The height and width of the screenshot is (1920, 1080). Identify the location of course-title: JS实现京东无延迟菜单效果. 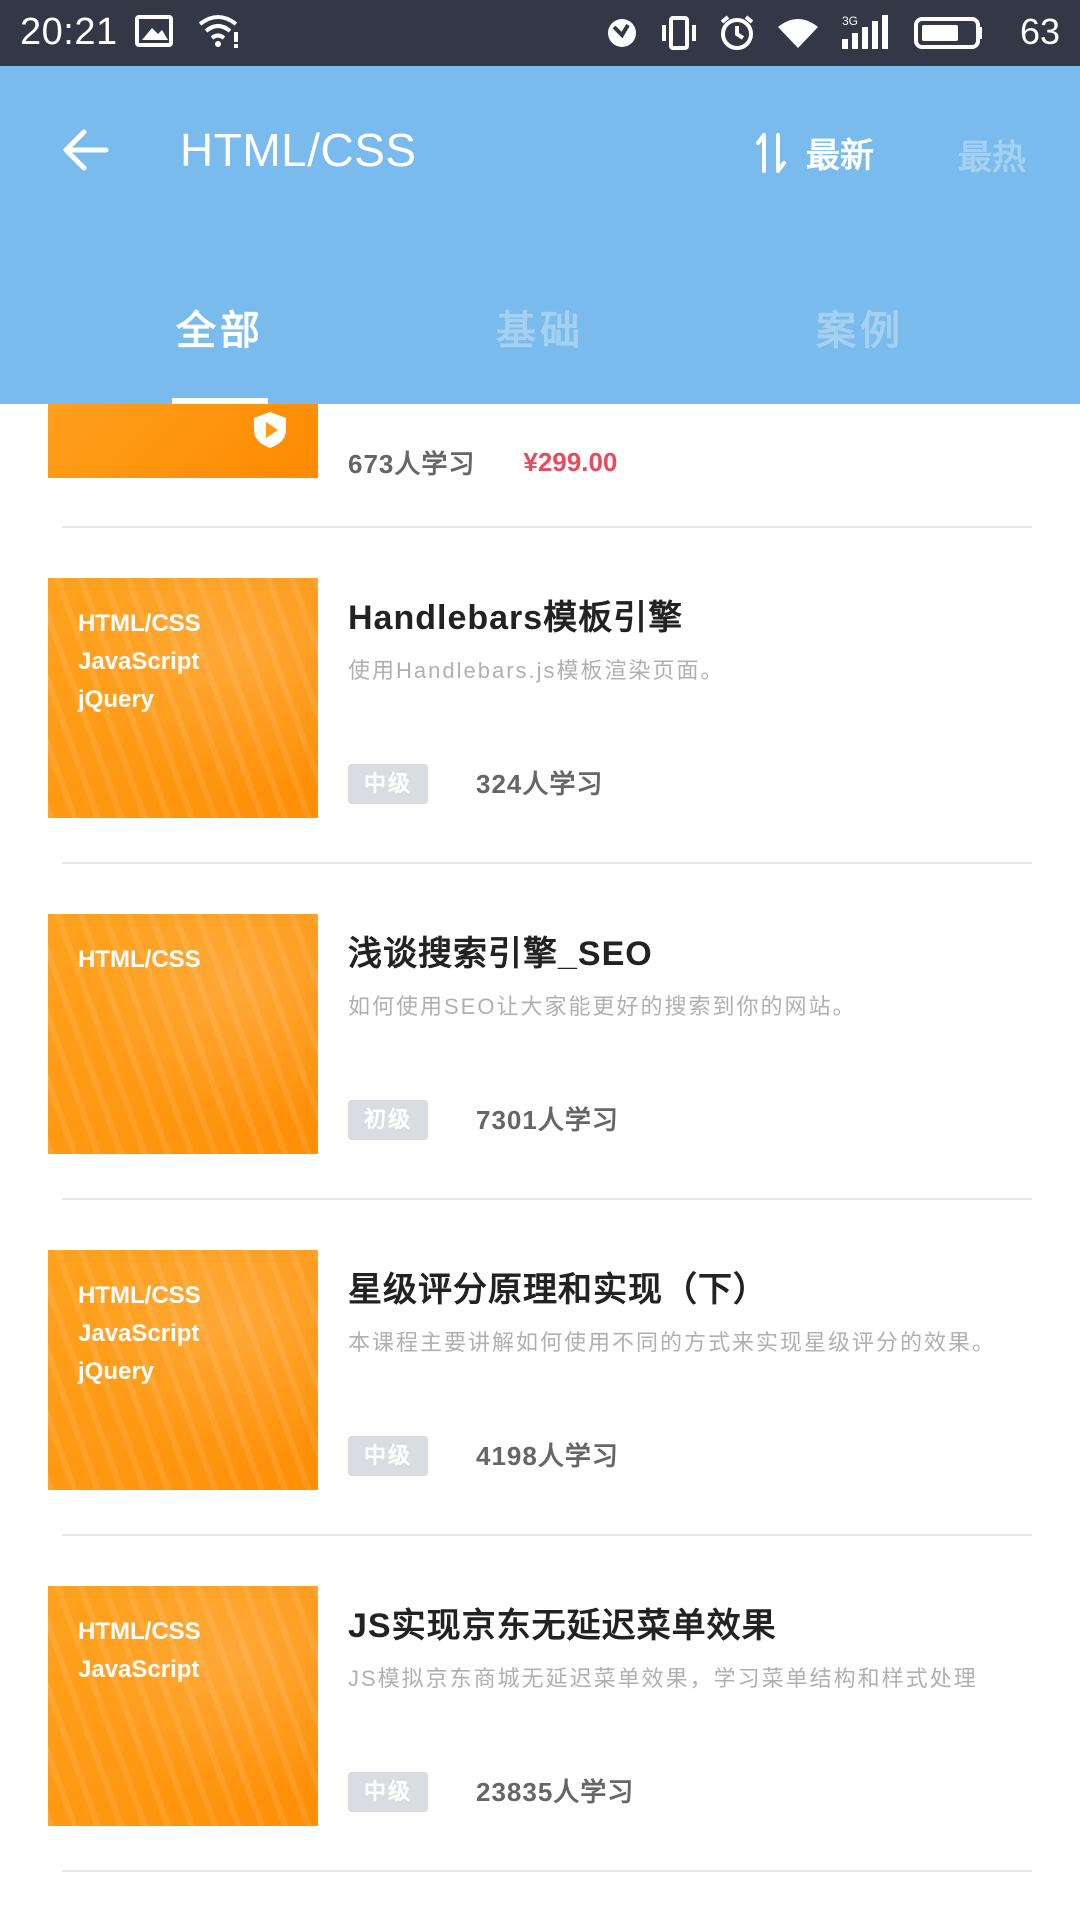
(562, 1626).